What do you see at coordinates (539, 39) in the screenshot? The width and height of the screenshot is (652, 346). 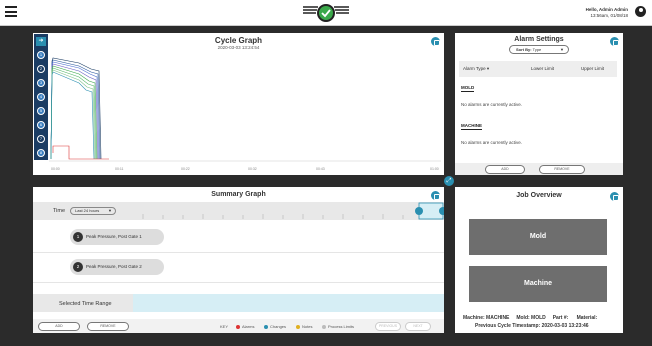 I see `alarm-settings-title: Alarm Settings` at bounding box center [539, 39].